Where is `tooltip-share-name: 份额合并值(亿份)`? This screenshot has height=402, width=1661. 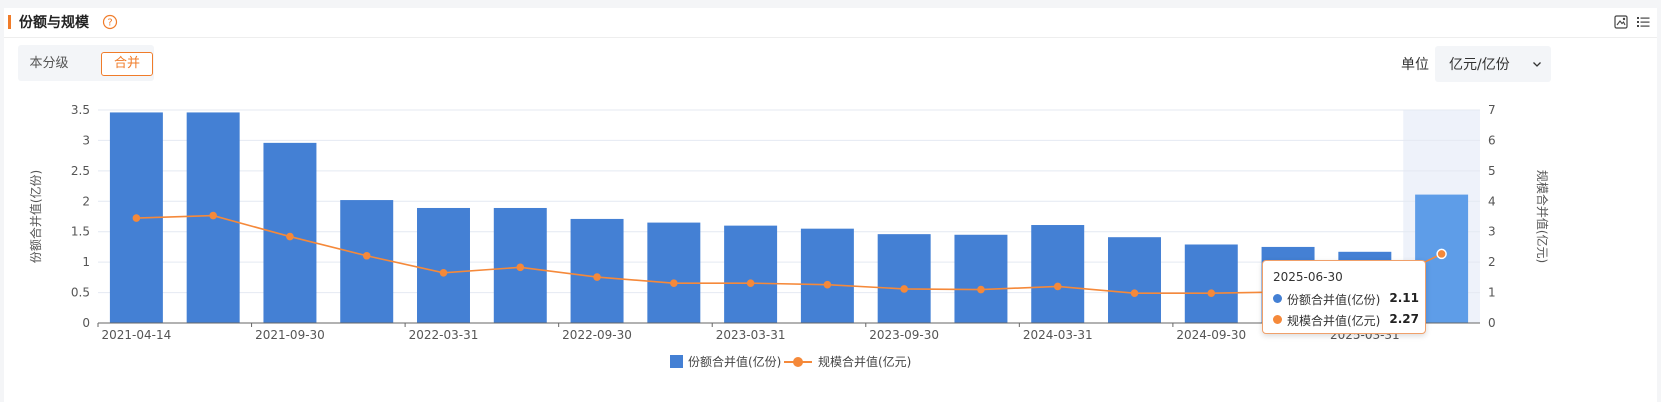 tooltip-share-name: 份额合并值(亿份) is located at coordinates (1334, 300).